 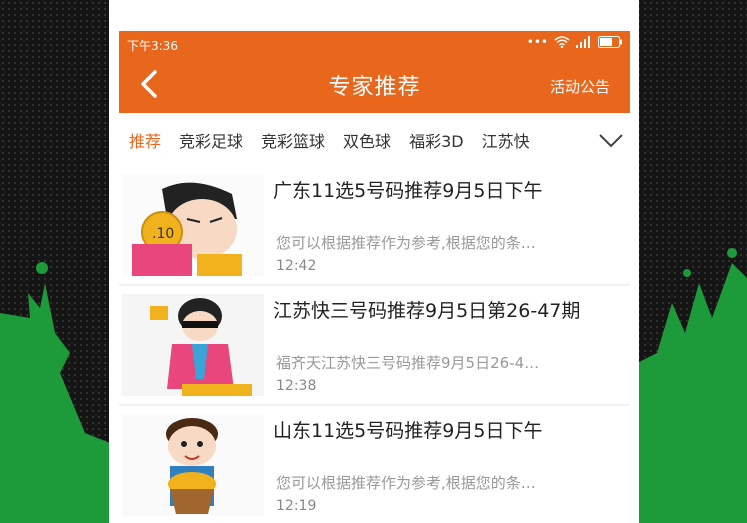 I want to click on article-title: 山东11选5号码推荐9月5日下午, so click(x=408, y=431).